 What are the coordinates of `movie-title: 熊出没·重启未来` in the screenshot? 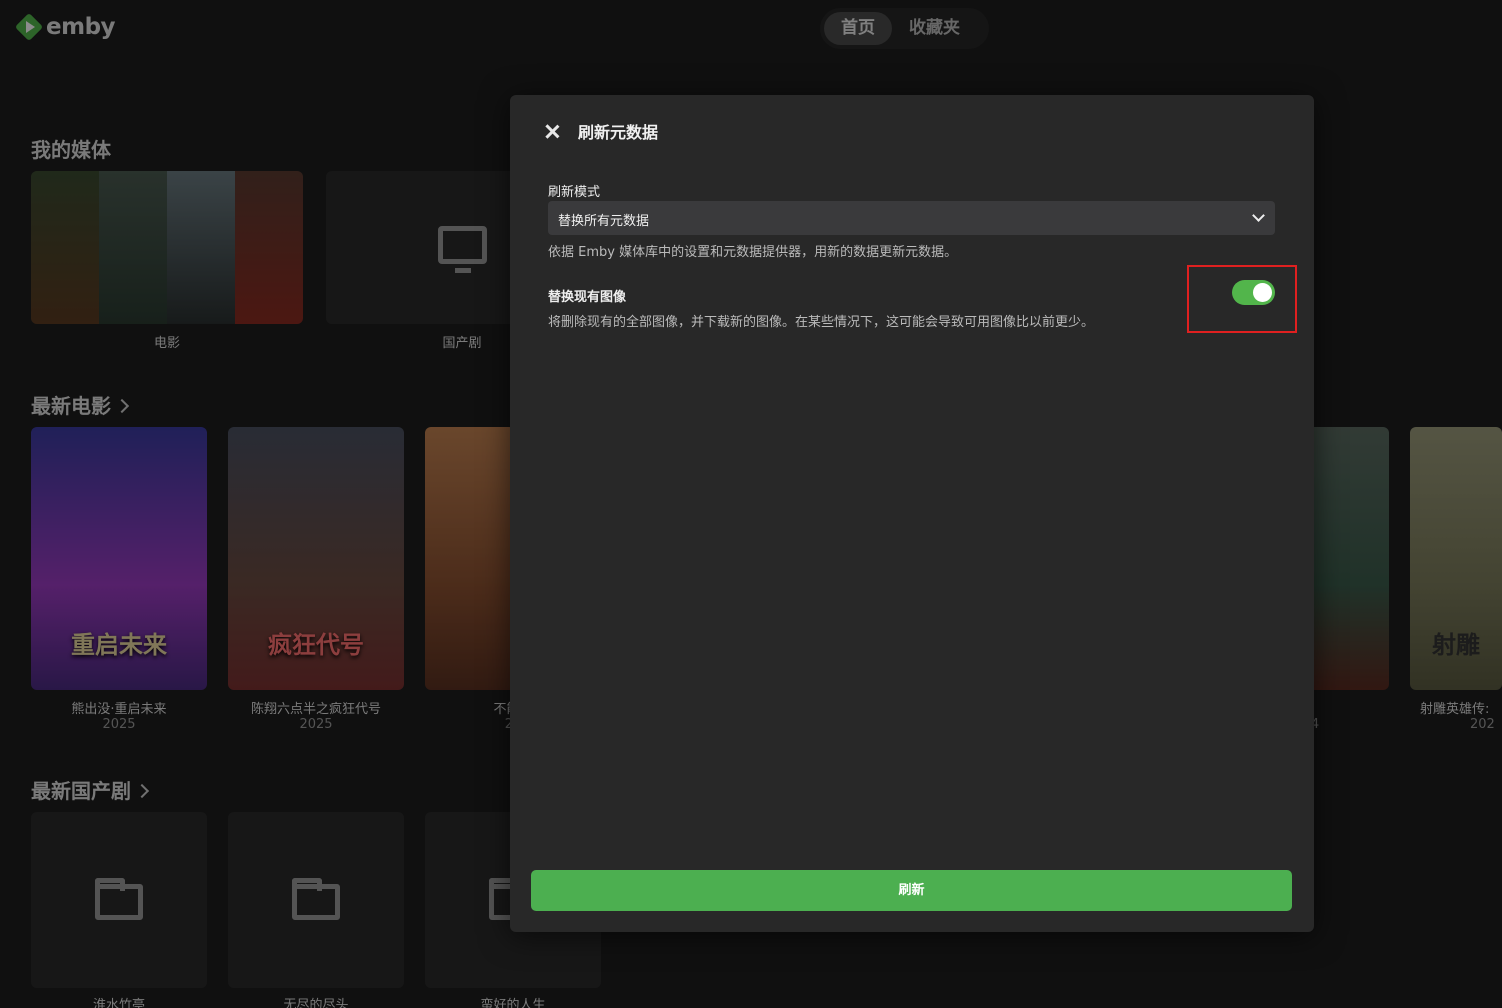 It's located at (119, 709).